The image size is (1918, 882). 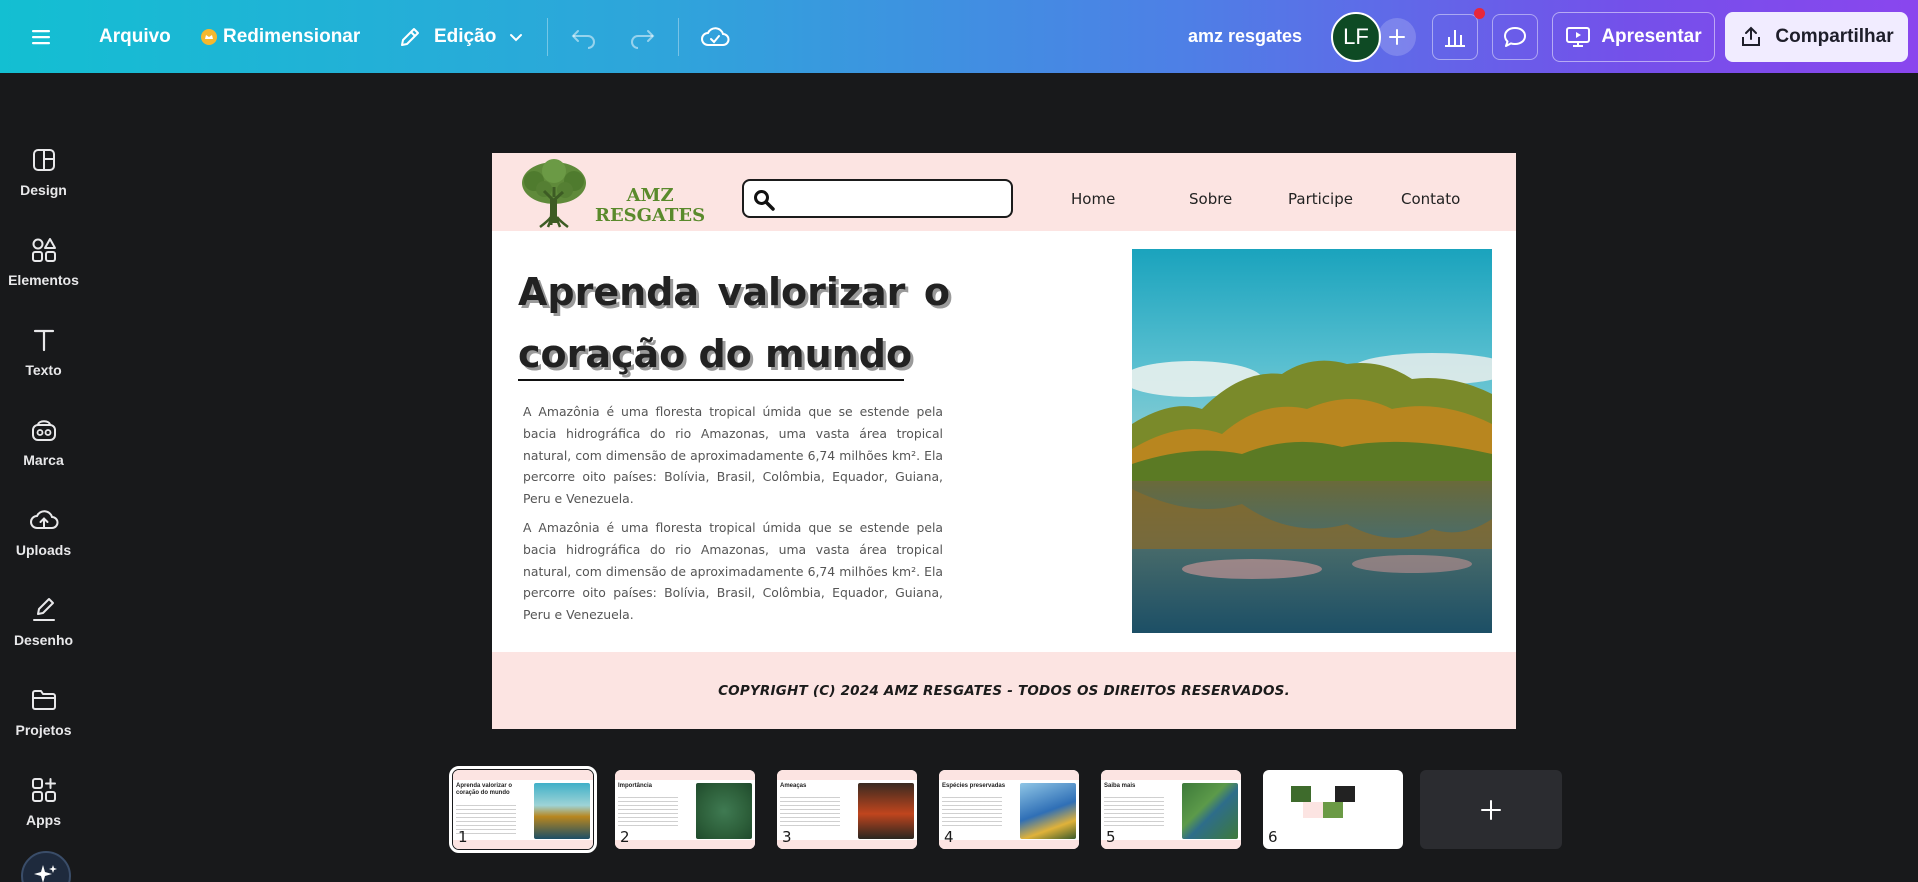 I want to click on page-thumbnail-1: Aprenda valorizar o coração do mundo 1, so click(x=523, y=809).